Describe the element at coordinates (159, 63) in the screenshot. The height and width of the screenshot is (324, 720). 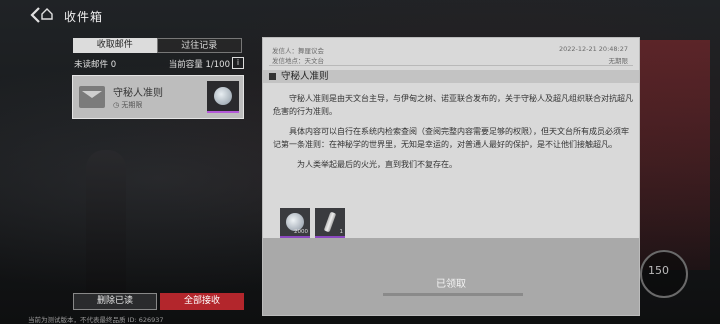
I see `inbox-info: 未读邮件 0 当前容量 1/100 i` at that location.